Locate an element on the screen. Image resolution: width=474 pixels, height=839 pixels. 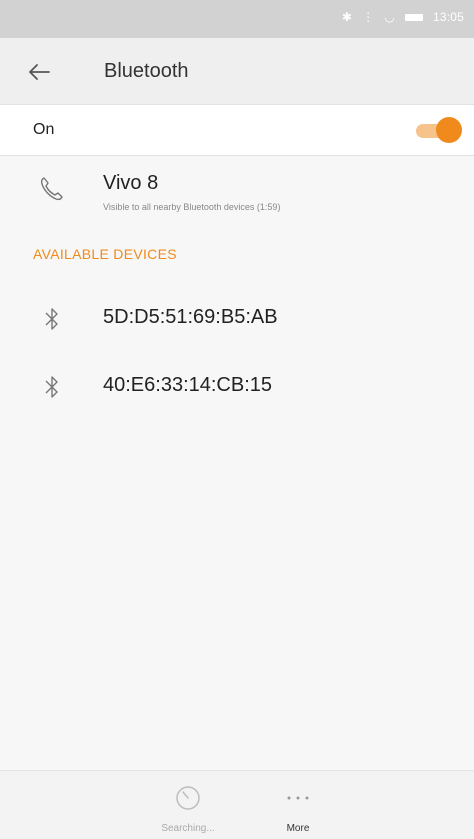
more-label: More is located at coordinates (298, 828).